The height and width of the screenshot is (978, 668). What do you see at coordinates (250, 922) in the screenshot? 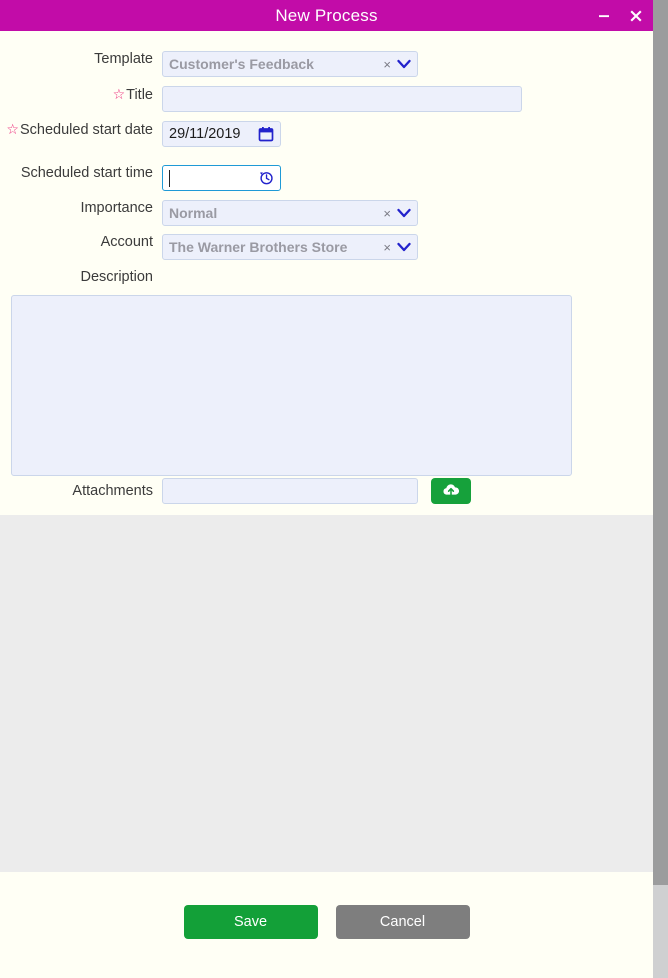
I see `save-button: Save` at bounding box center [250, 922].